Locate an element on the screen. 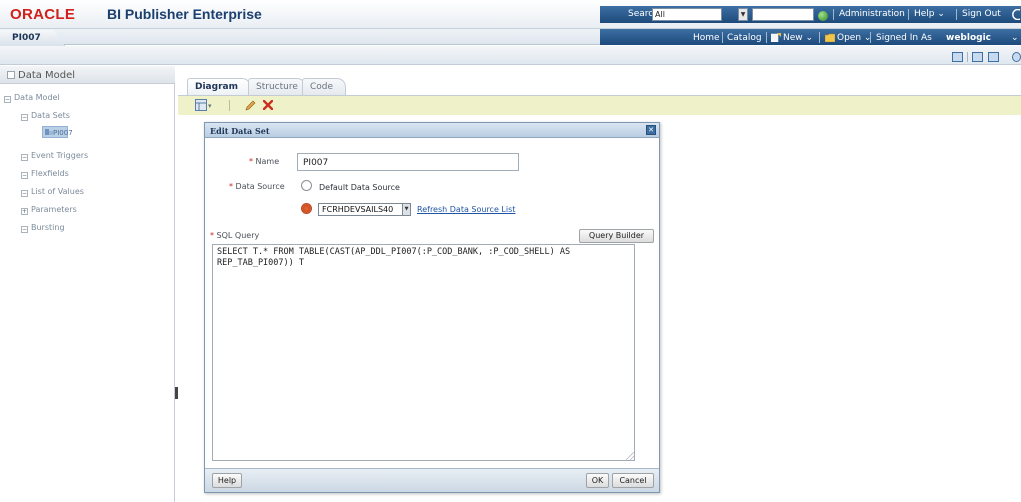  refresh-data-source-link: Refresh Data Source List is located at coordinates (466, 209).